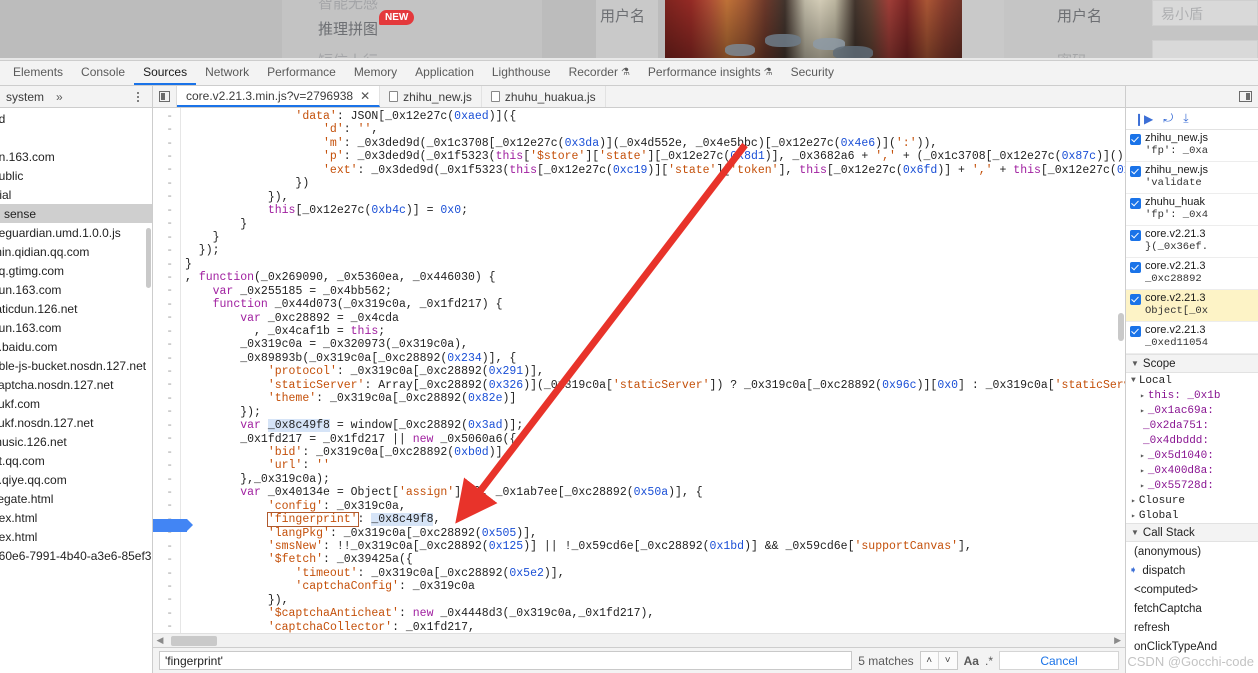 The height and width of the screenshot is (673, 1258). Describe the element at coordinates (1120, 370) in the screenshot. I see `editor-vertical-scrollbar` at that location.